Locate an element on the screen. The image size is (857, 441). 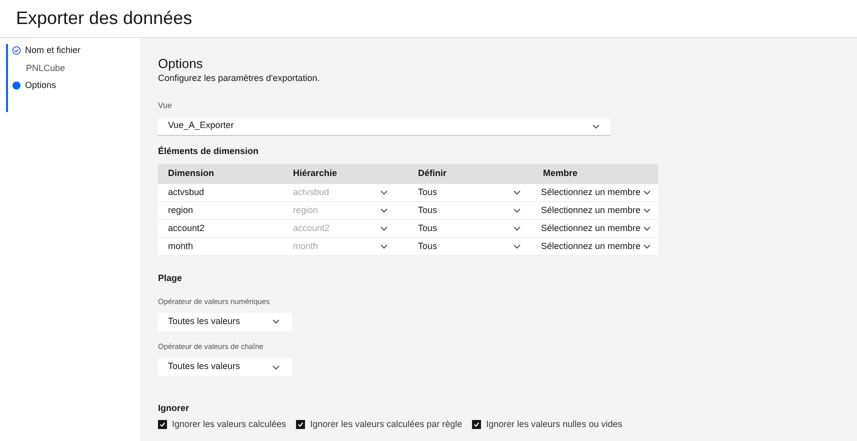
field-label: Vue is located at coordinates (165, 106).